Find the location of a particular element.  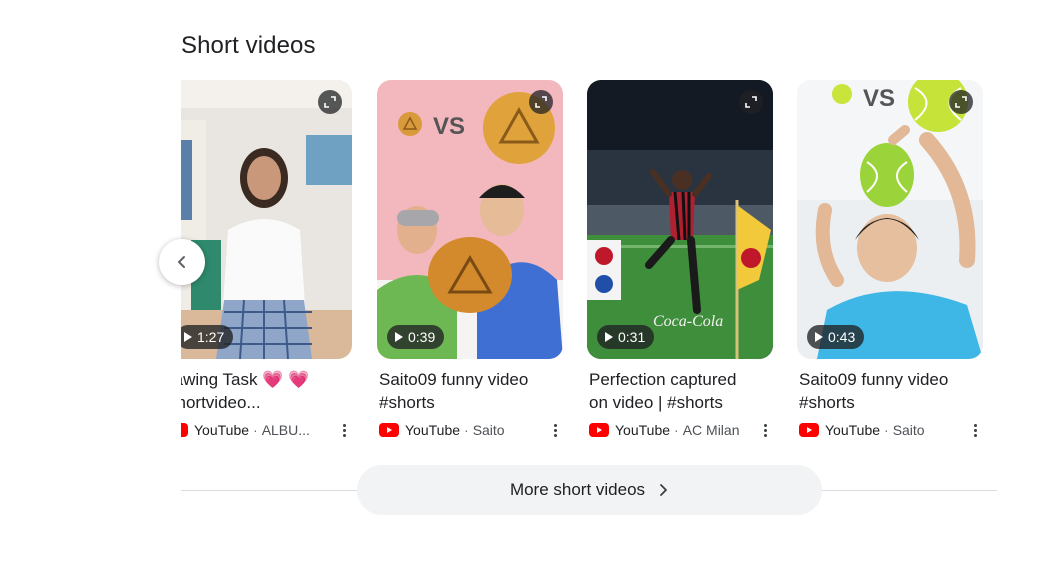

video-thumbnail: Coca-Cola 0:31 is located at coordinates (680, 219).